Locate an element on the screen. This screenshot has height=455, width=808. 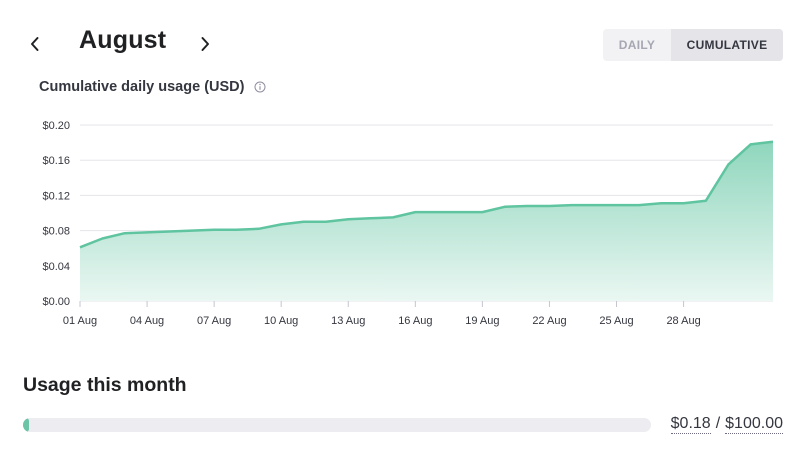
daily-toggle-button: DAILY is located at coordinates (637, 45).